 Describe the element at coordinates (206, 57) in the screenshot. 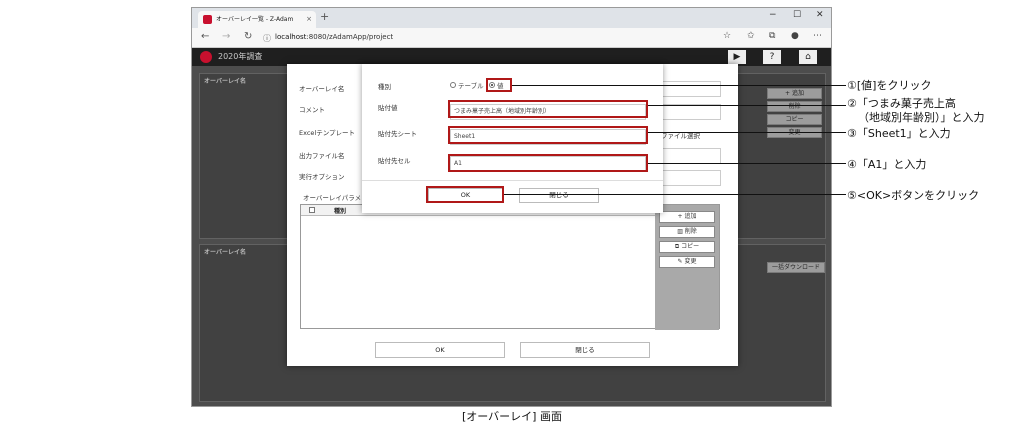

I see `z-adam-logo-icon` at that location.